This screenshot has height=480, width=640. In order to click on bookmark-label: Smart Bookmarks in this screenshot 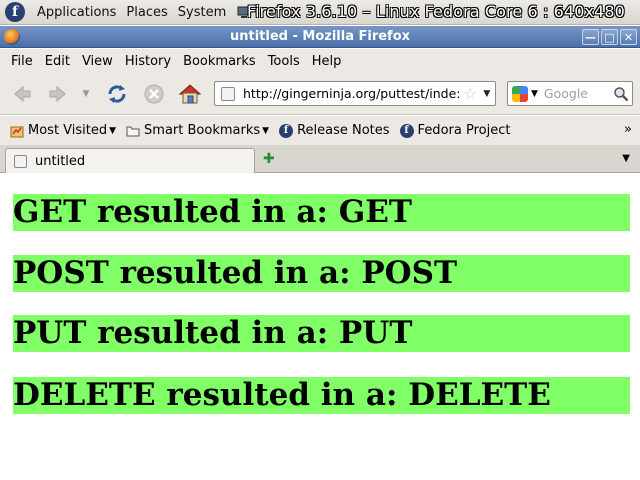, I will do `click(202, 130)`.